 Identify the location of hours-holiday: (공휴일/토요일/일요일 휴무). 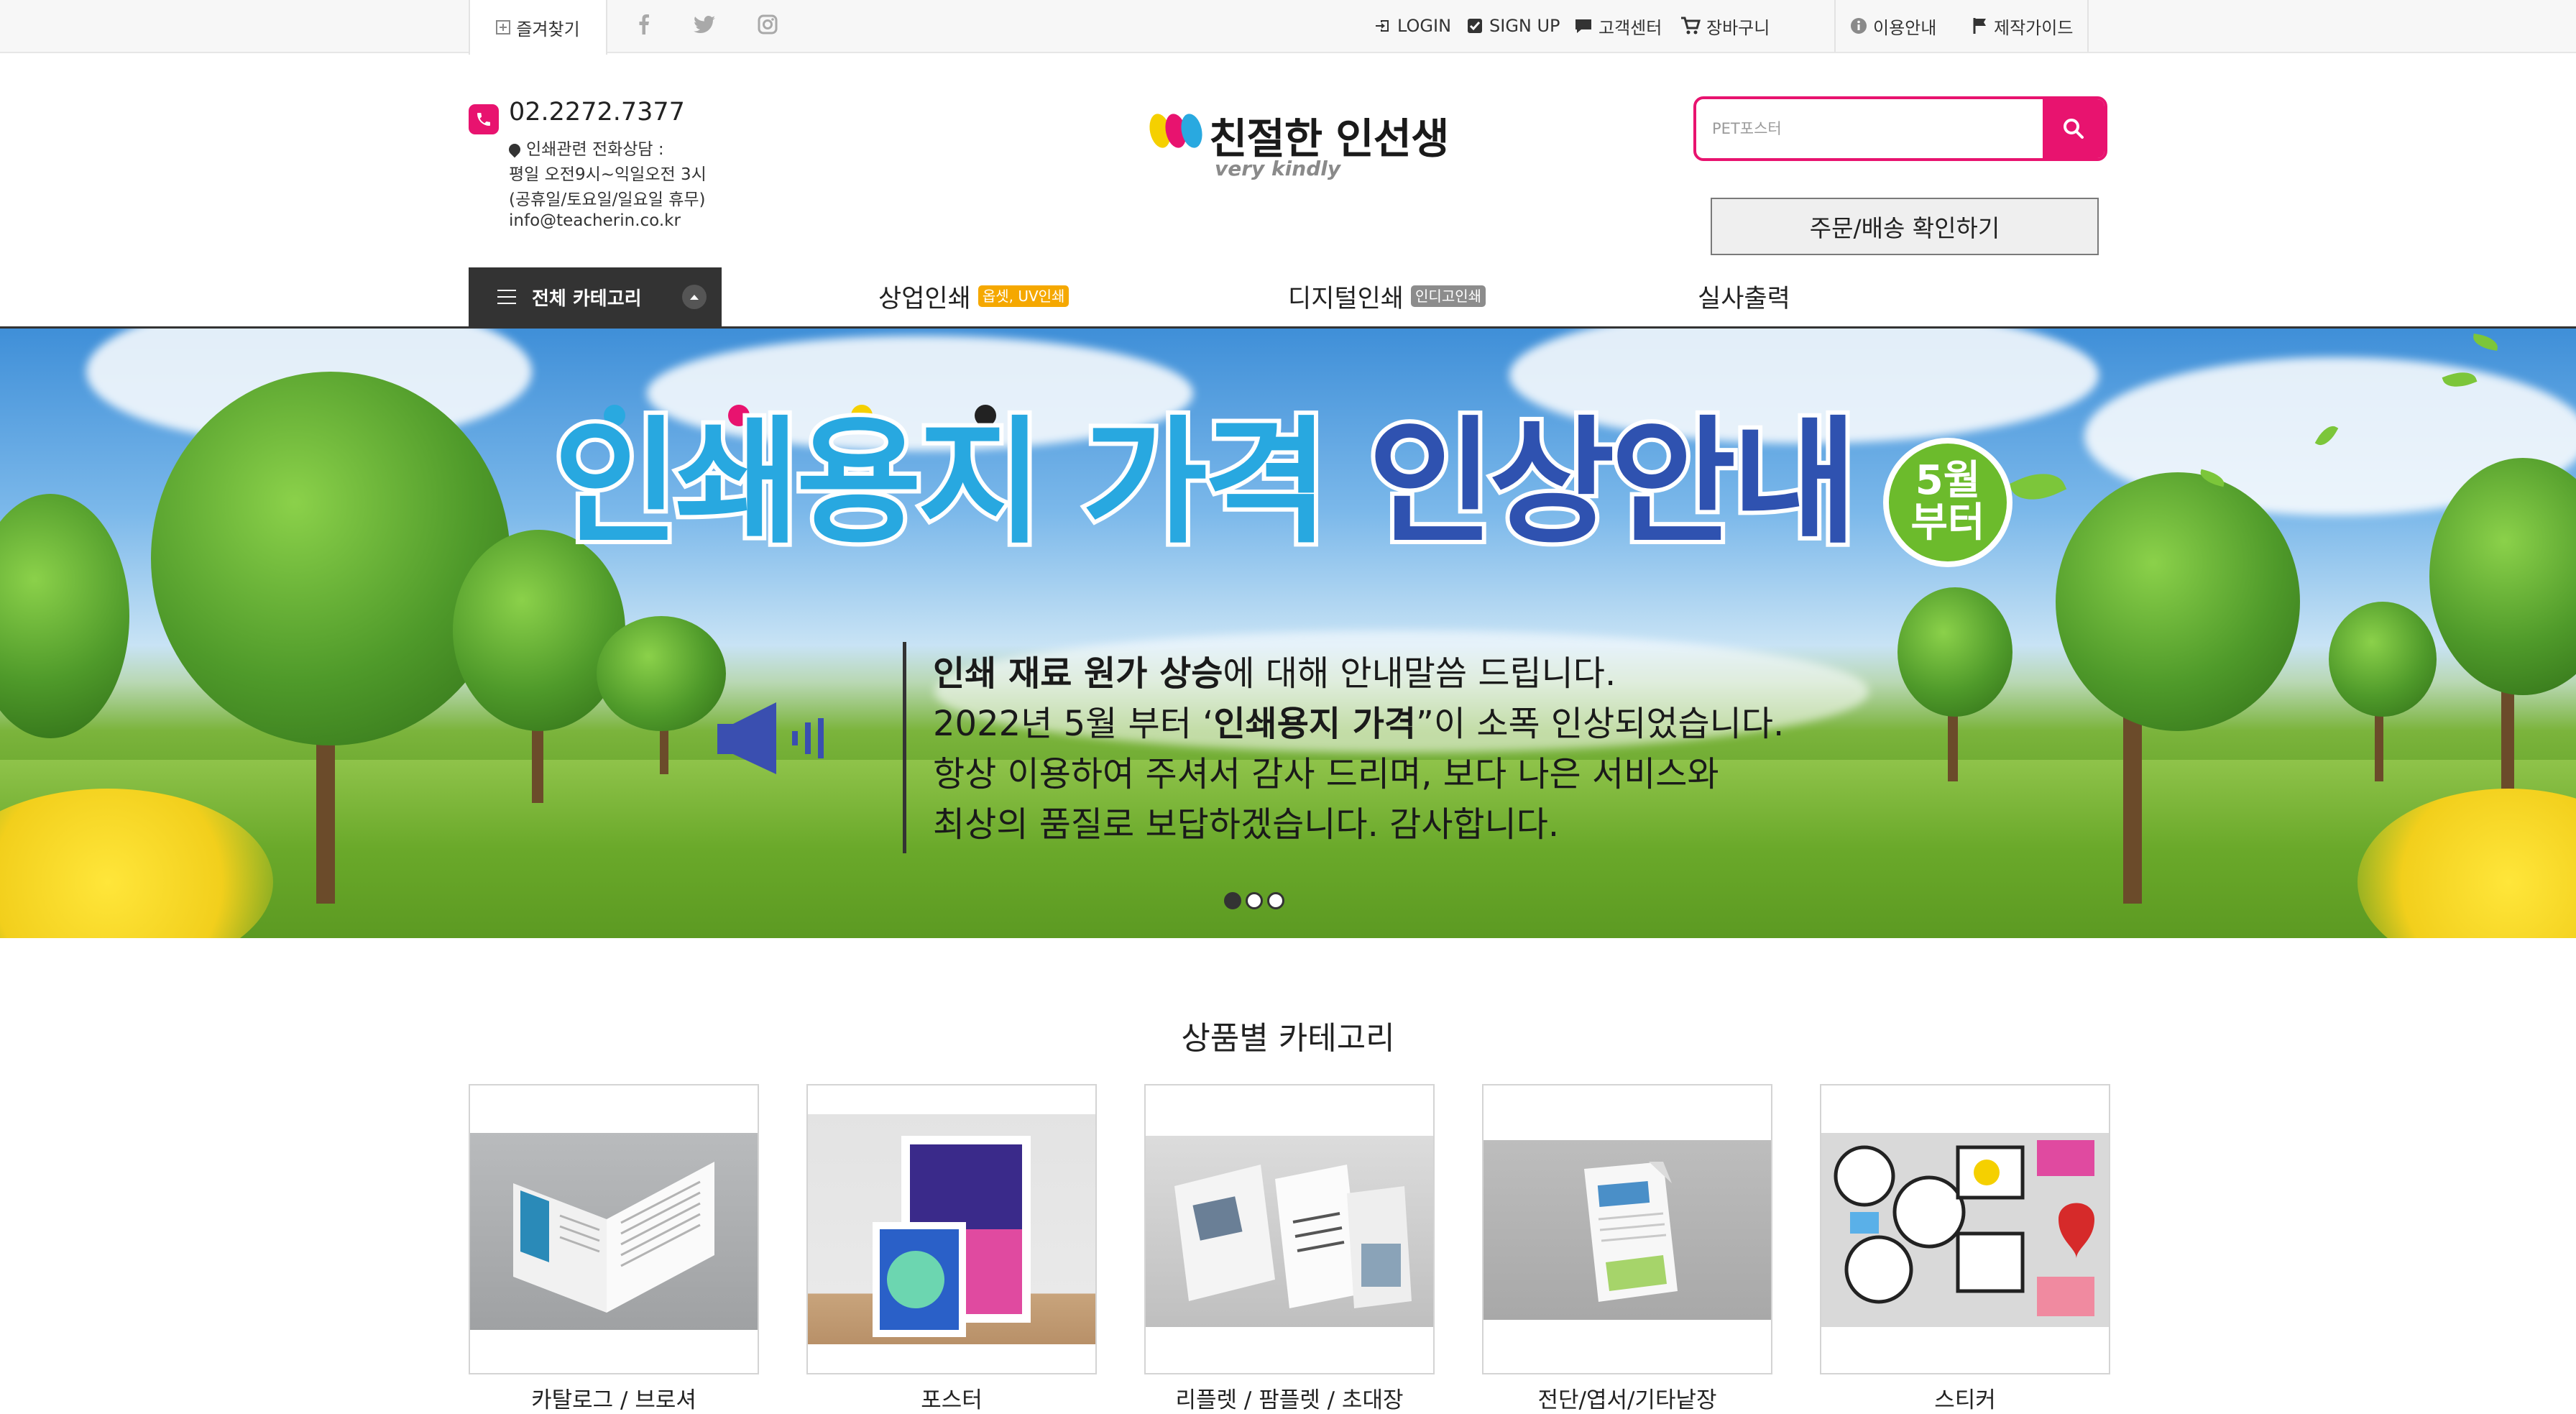
(607, 199).